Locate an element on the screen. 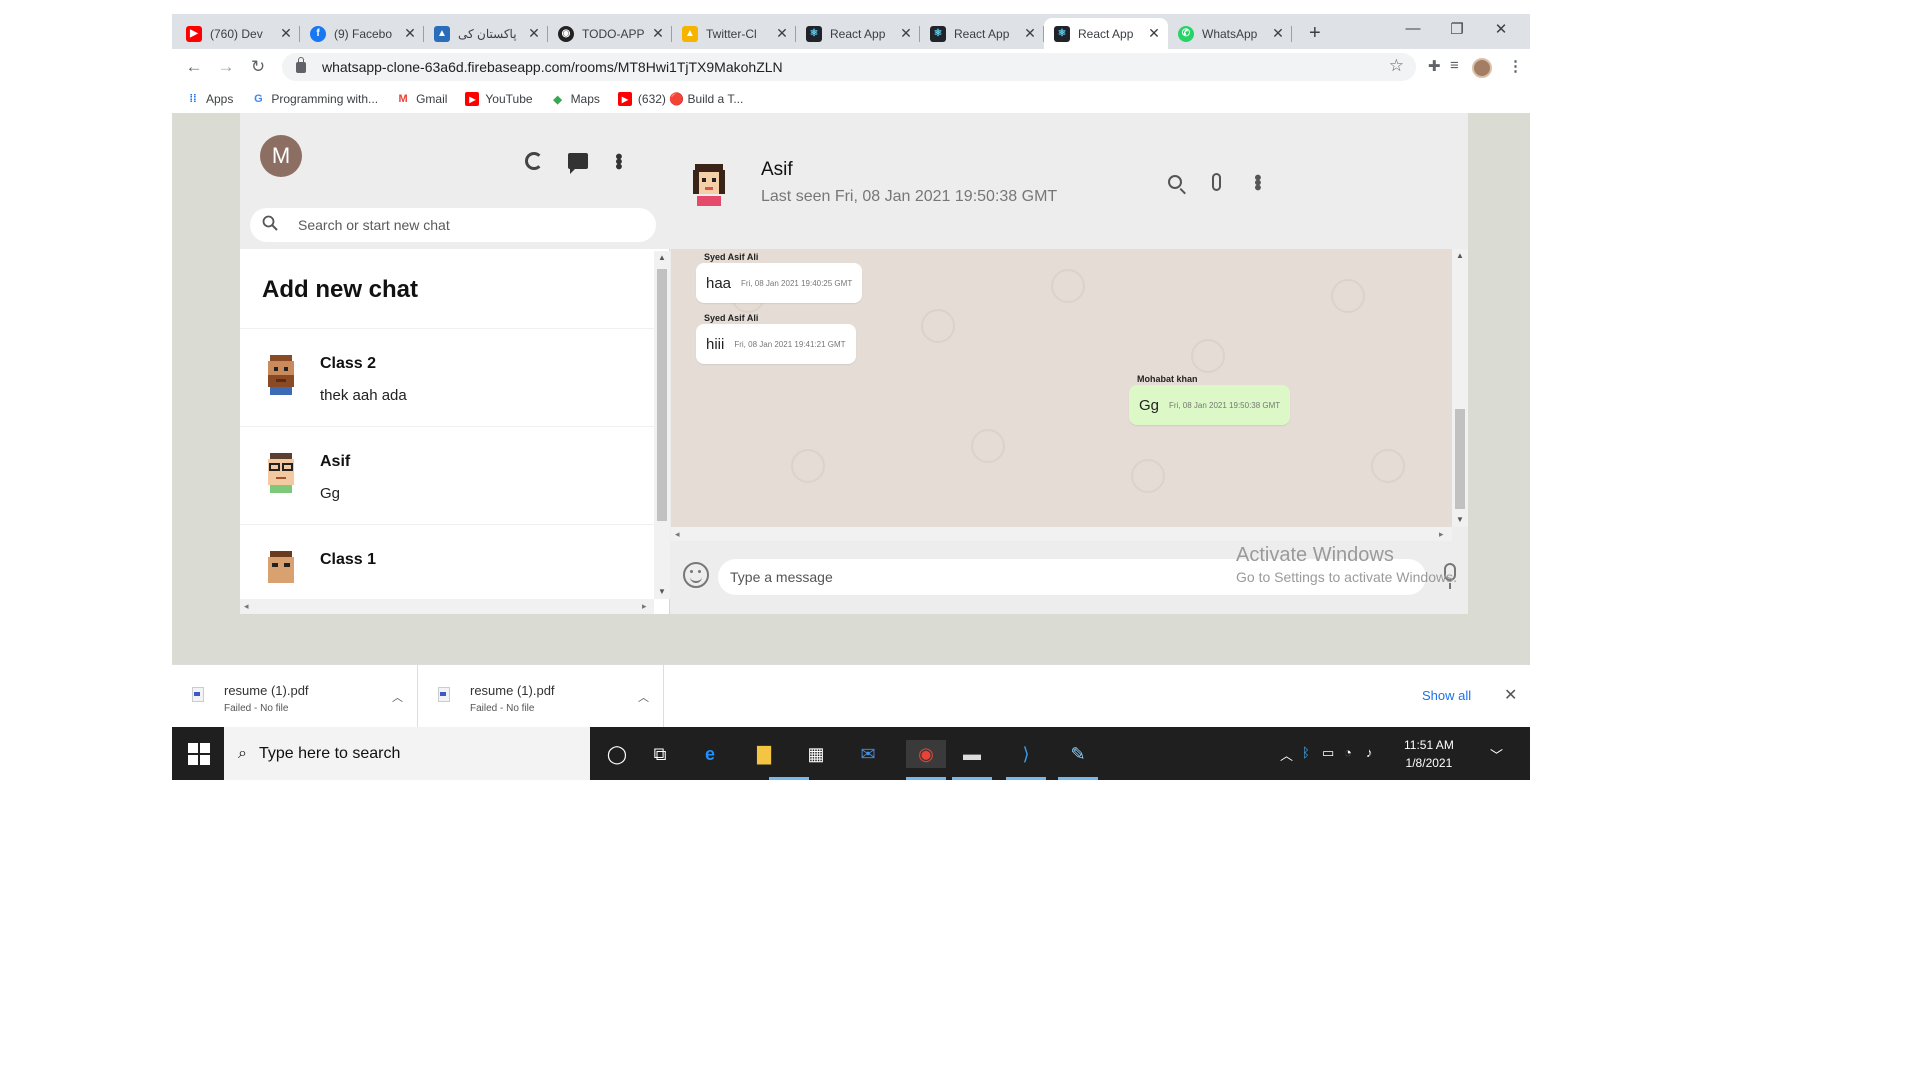 The width and height of the screenshot is (1920, 1080). chat-more-icon: ••• is located at coordinates (1257, 182).